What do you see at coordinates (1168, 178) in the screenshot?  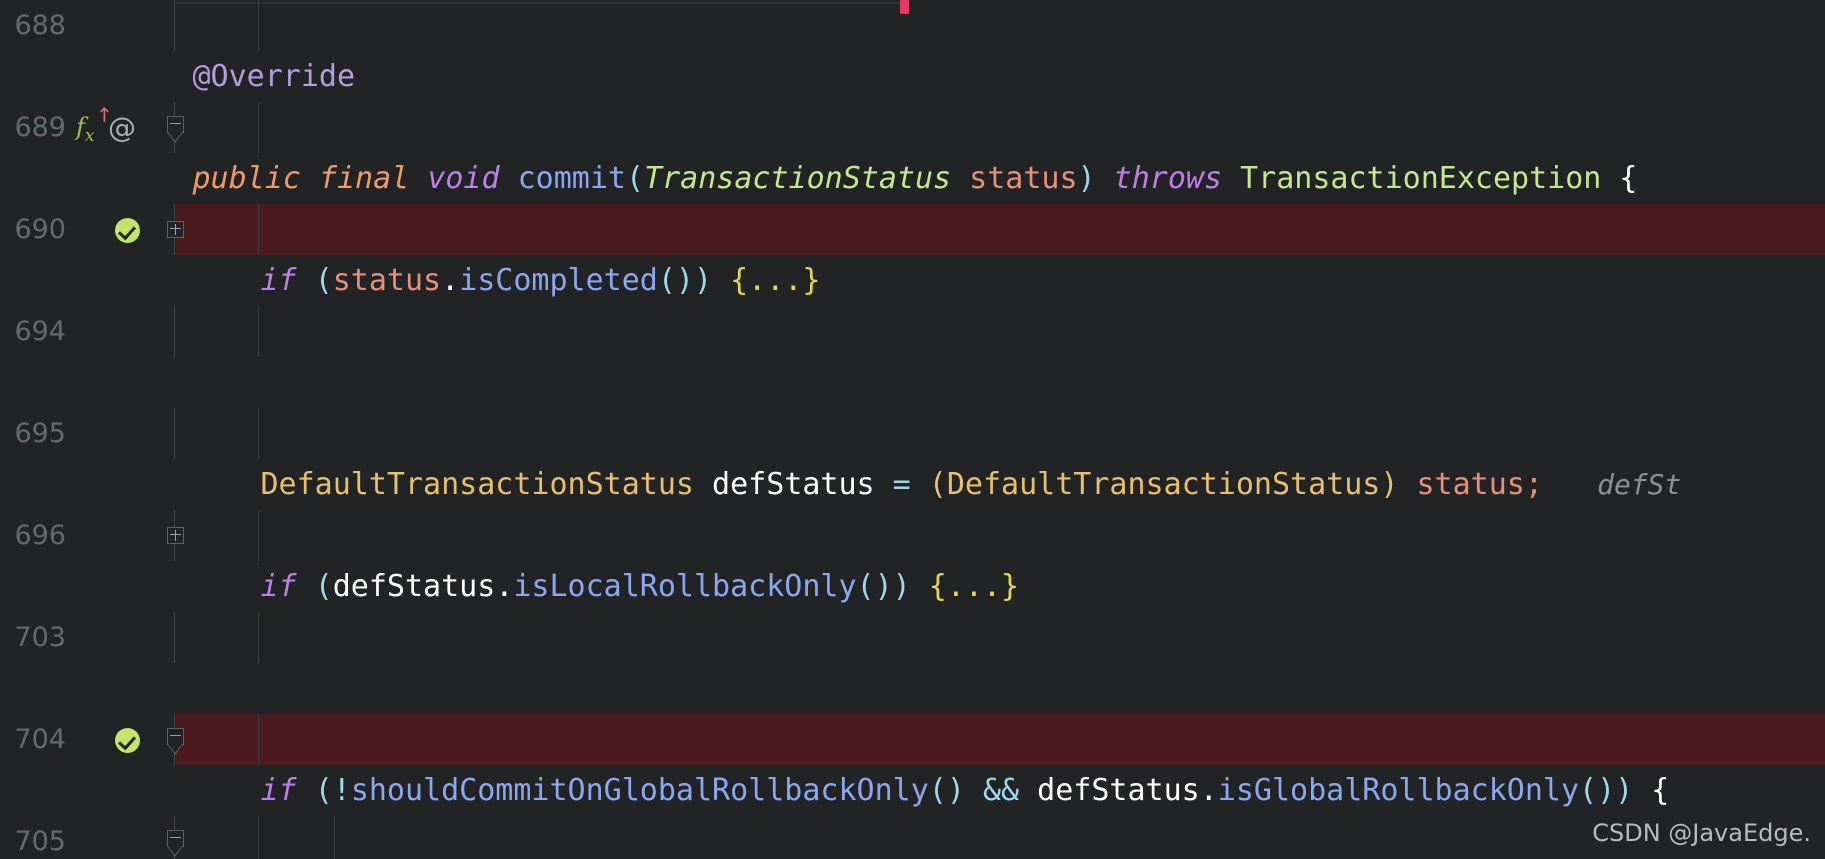 I see `kw-throws: throws` at bounding box center [1168, 178].